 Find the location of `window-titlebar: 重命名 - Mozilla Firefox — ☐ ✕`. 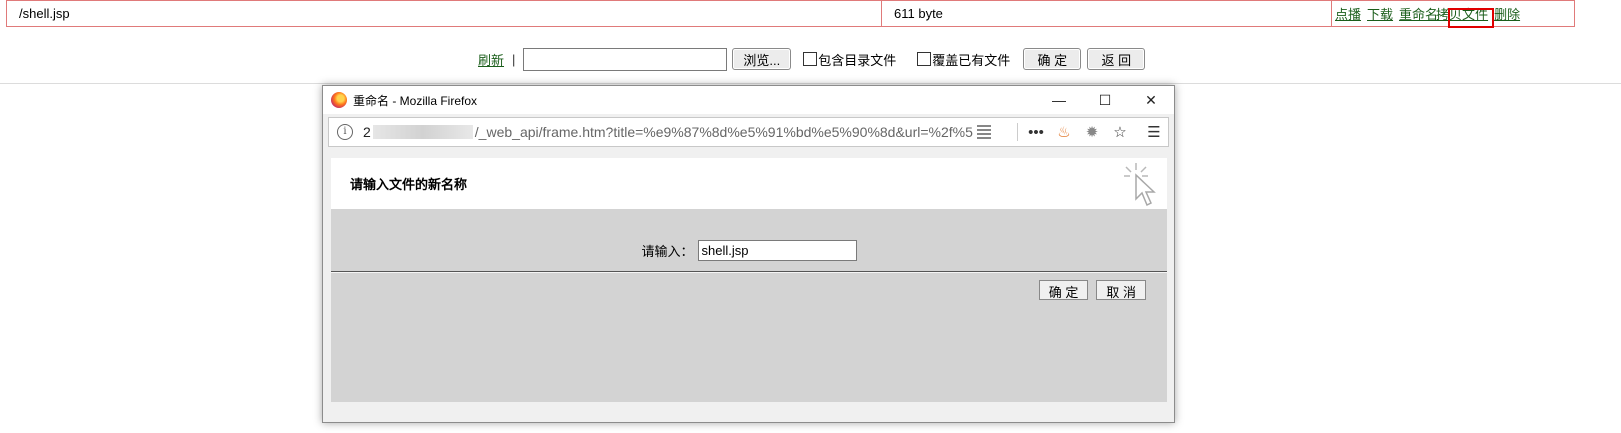

window-titlebar: 重命名 - Mozilla Firefox — ☐ ✕ is located at coordinates (748, 100).